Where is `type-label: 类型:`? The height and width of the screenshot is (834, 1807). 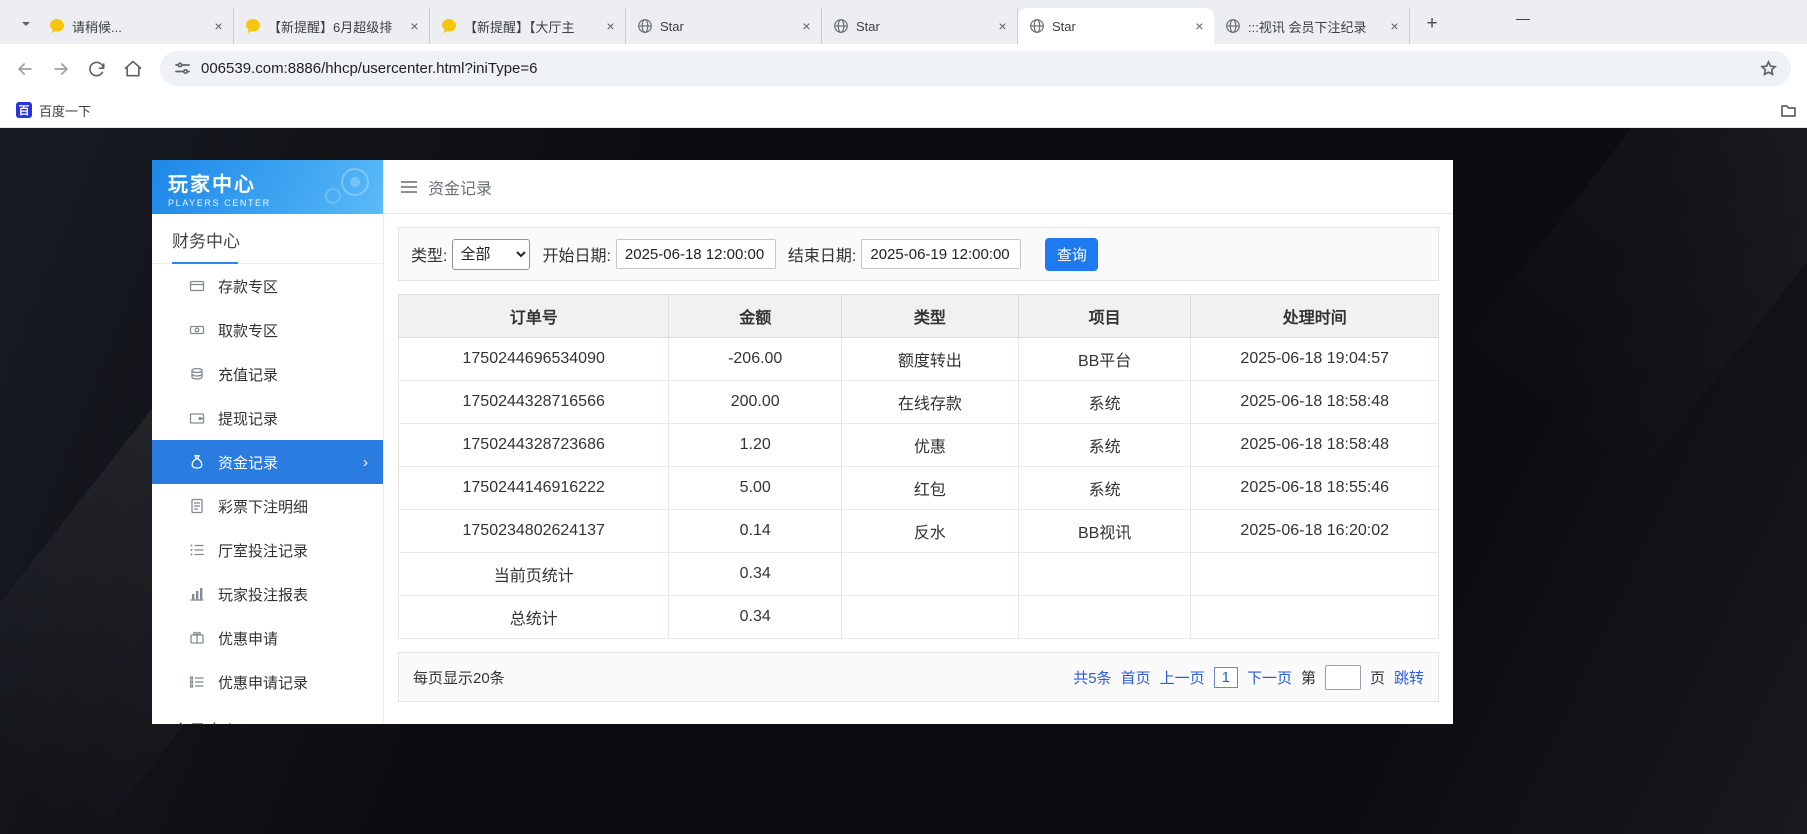 type-label: 类型: is located at coordinates (429, 256).